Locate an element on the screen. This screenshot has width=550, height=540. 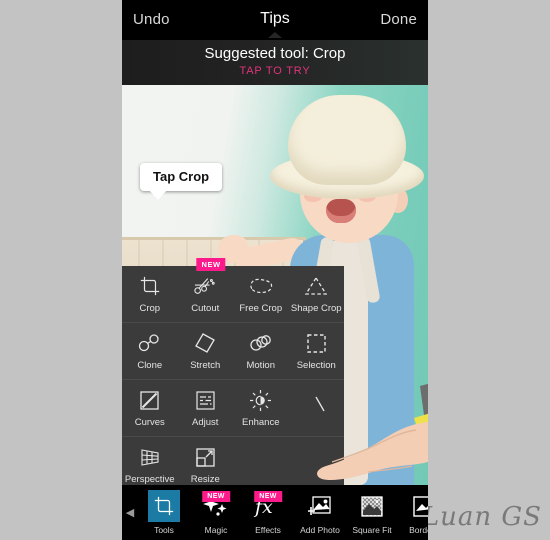
tool-enhance: Enhance is located at coordinates (261, 408).